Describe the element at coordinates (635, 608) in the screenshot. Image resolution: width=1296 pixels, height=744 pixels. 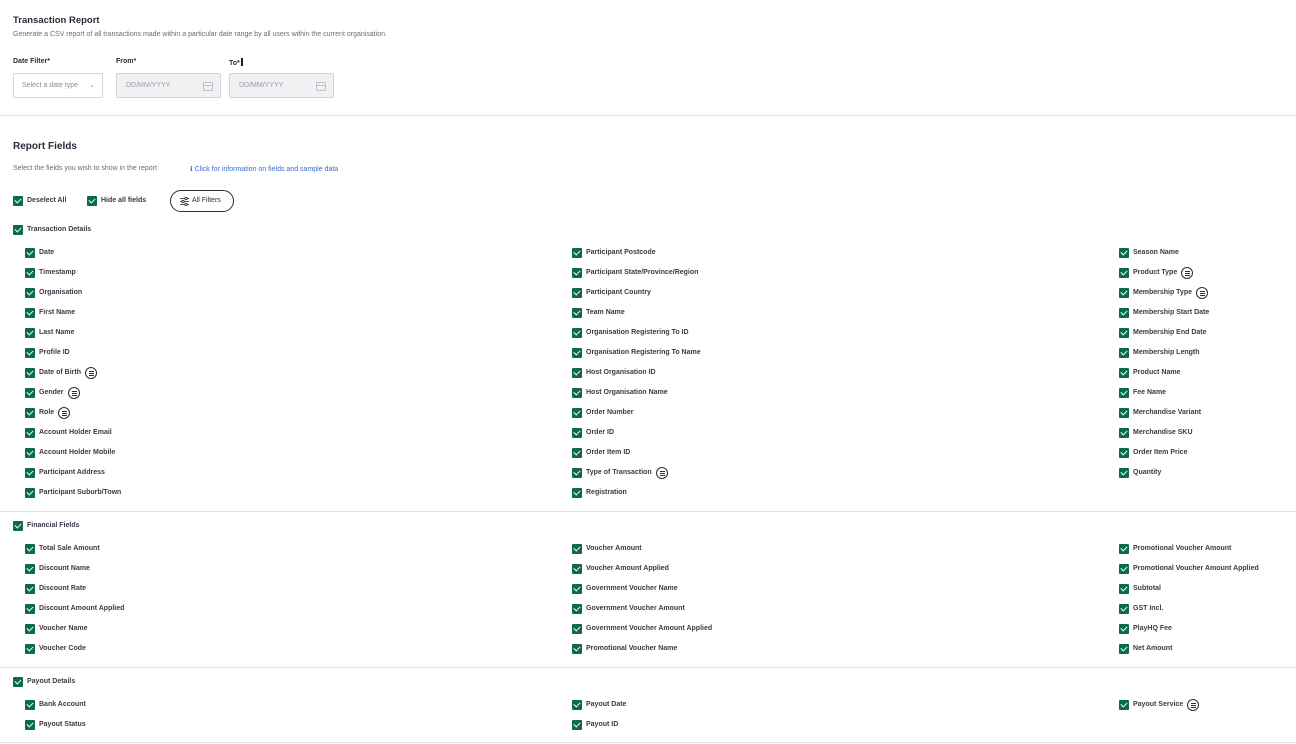
I see `field-label: Government Voucher Amount` at that location.